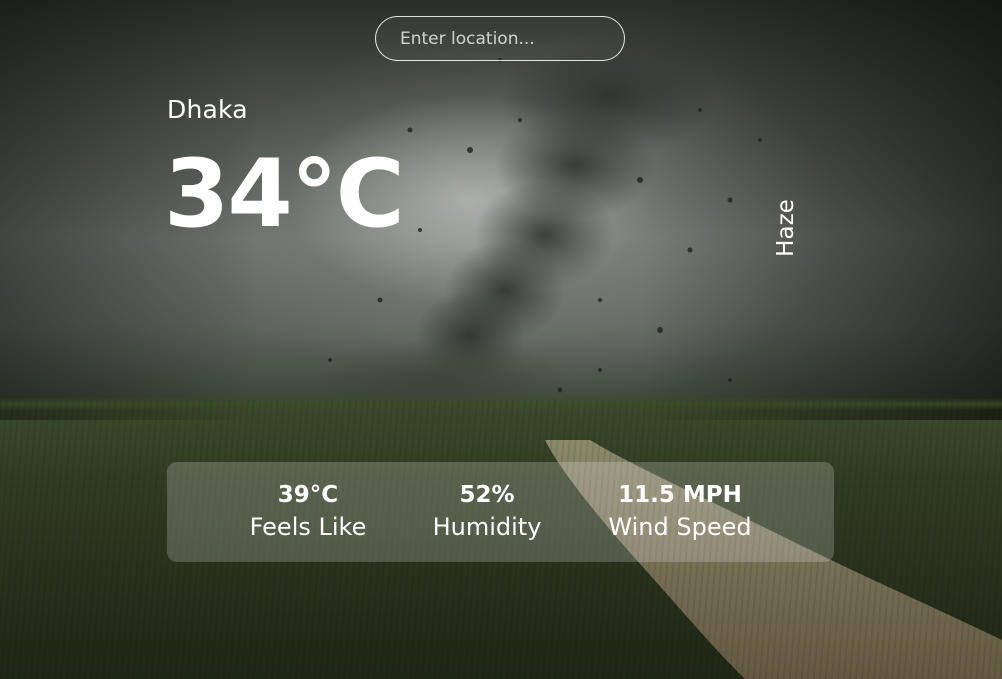 This screenshot has width=1002, height=679. I want to click on feels-like-stat: 39°C Feels Like, so click(308, 512).